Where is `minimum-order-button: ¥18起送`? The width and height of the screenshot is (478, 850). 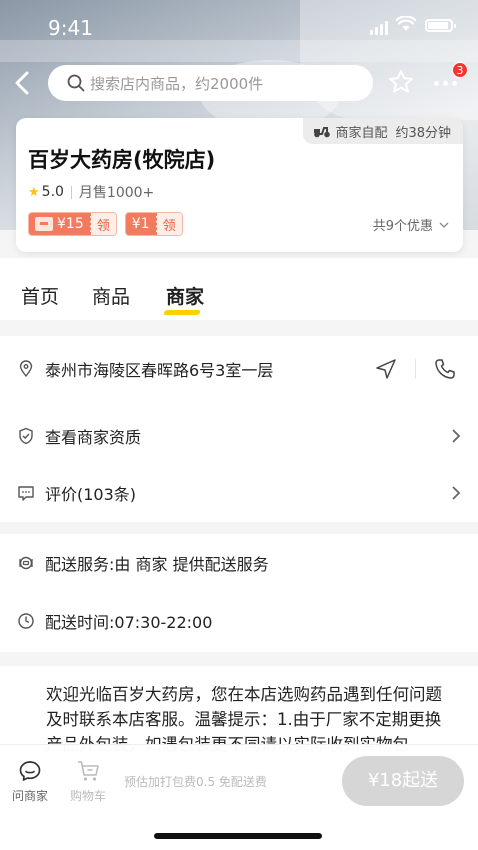 minimum-order-button: ¥18起送 is located at coordinates (403, 781).